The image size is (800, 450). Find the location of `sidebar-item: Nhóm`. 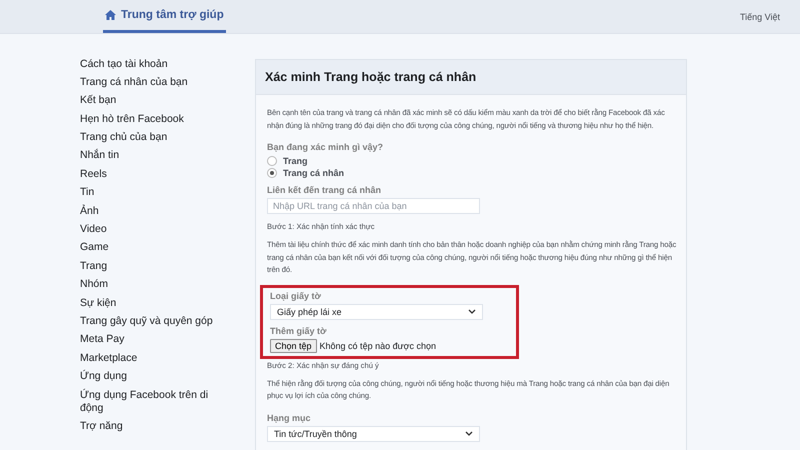

sidebar-item: Nhóm is located at coordinates (150, 284).